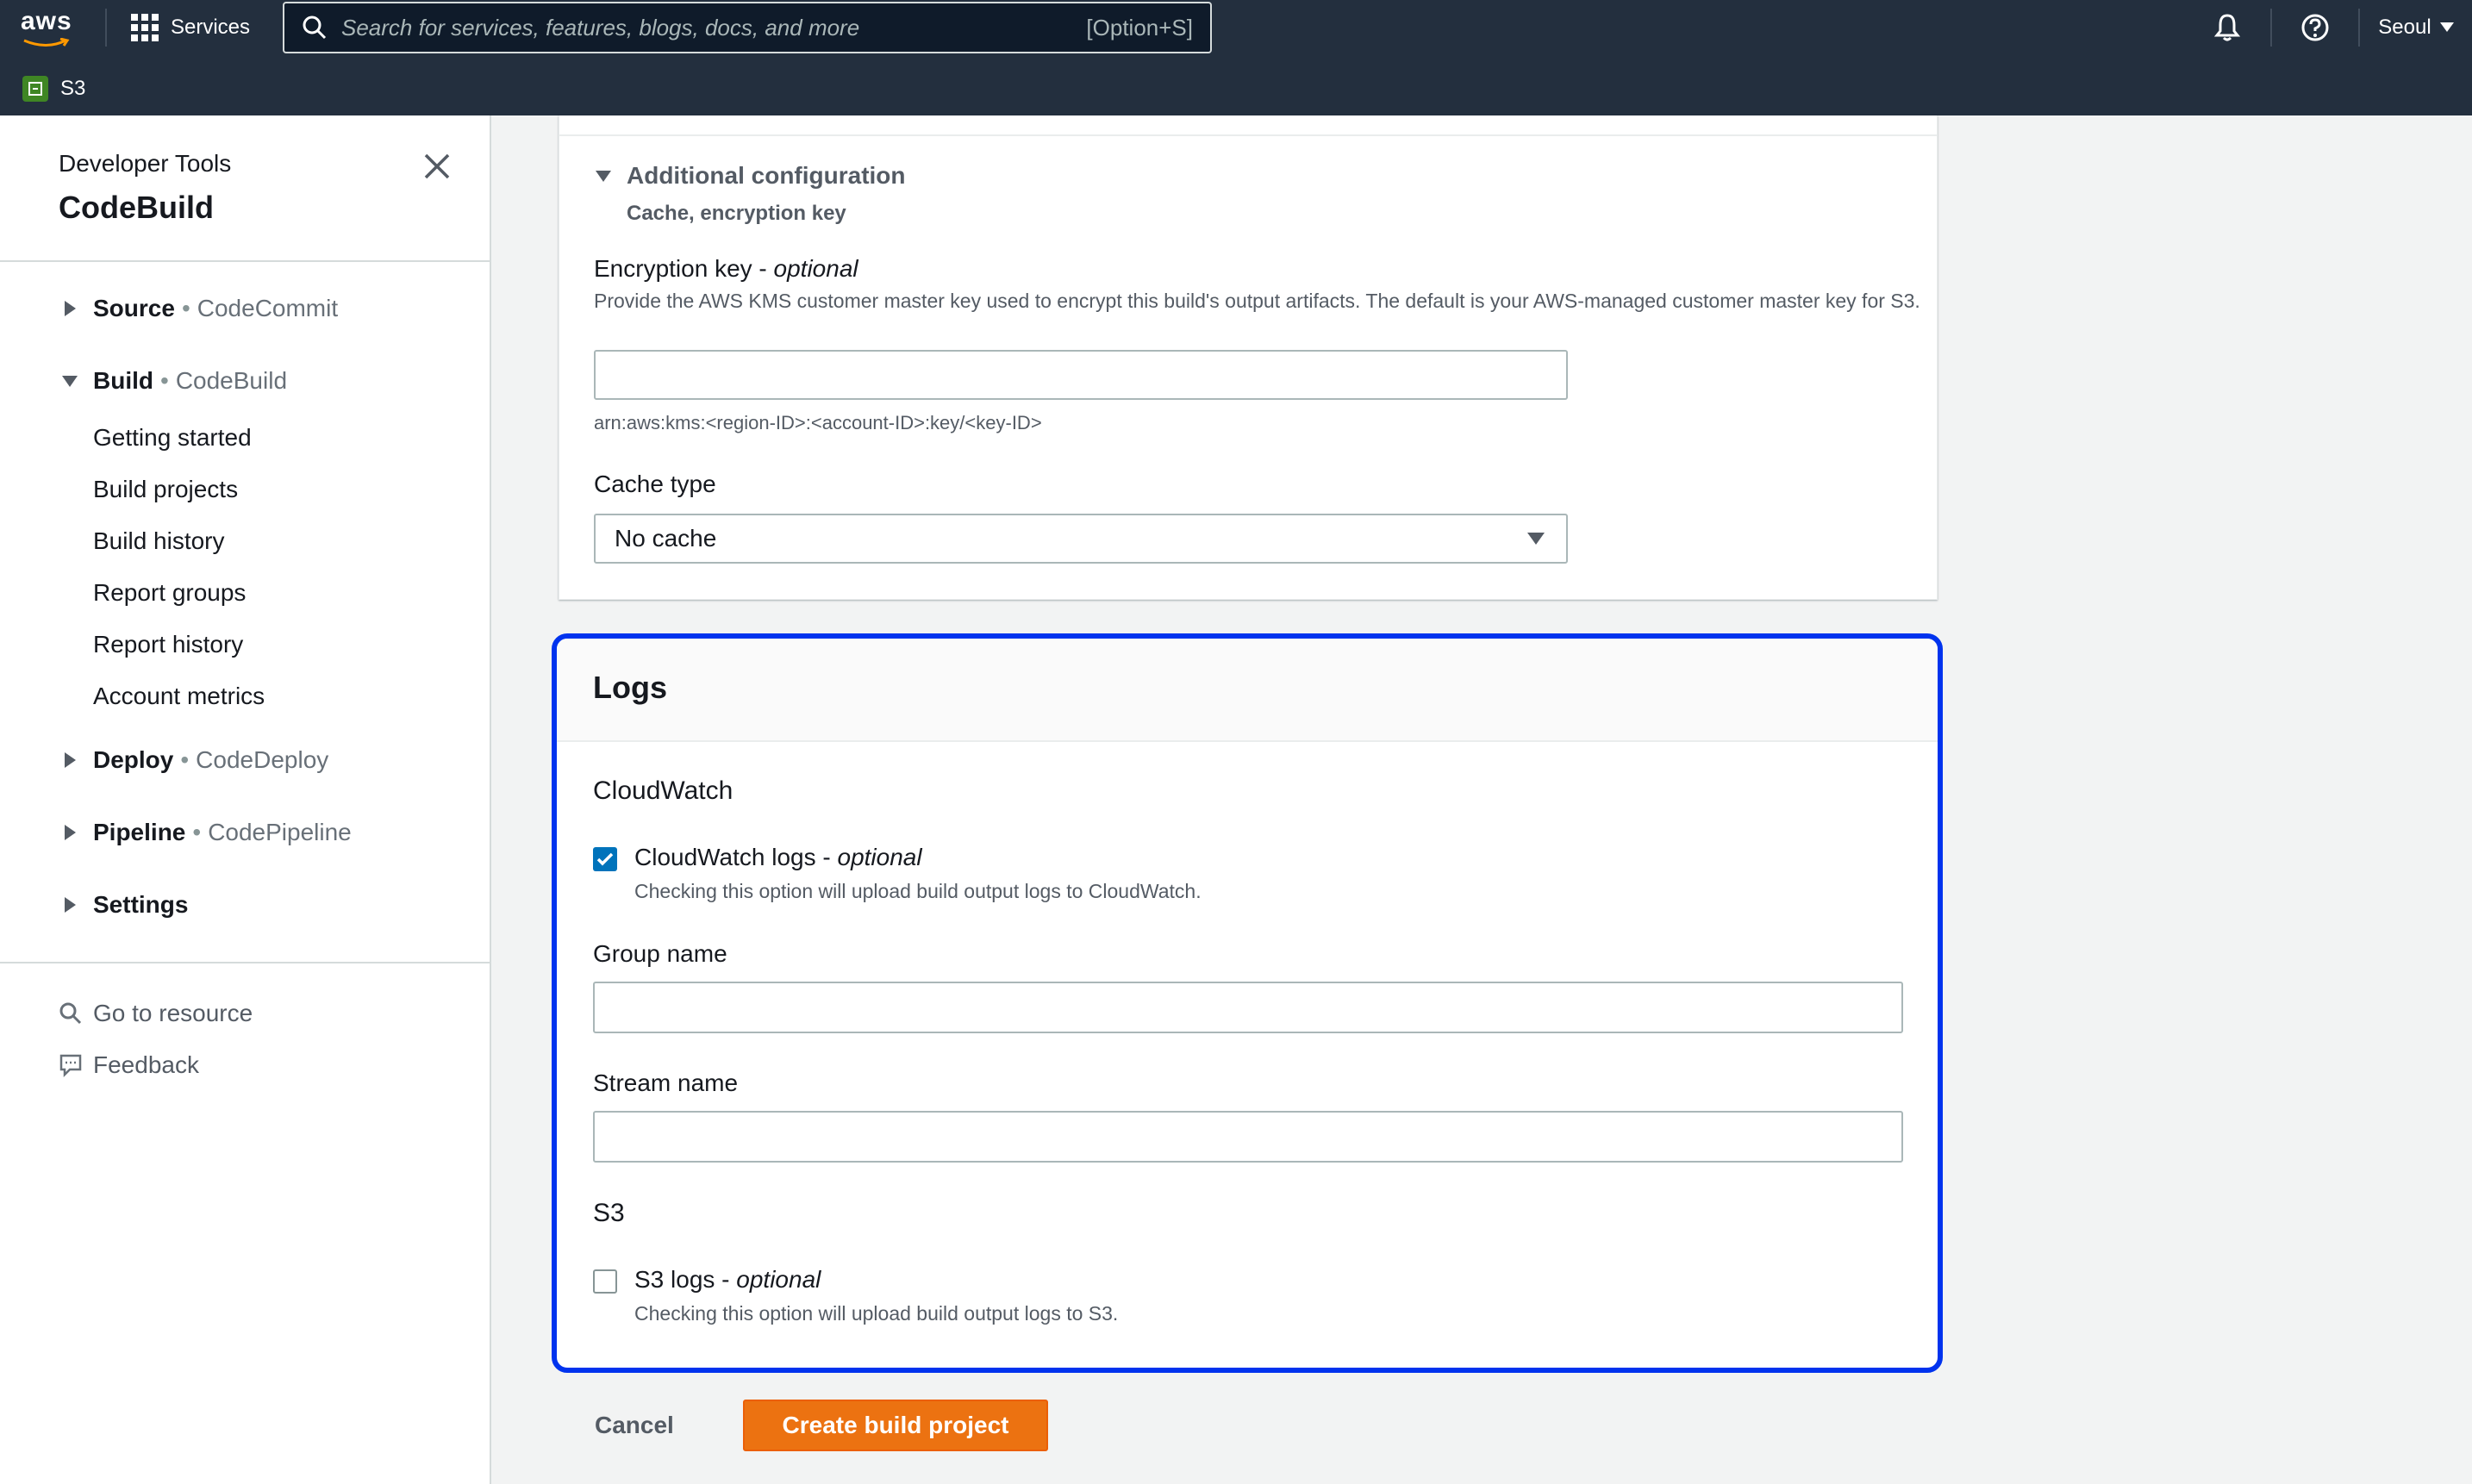  I want to click on cache-type-label: Cache type, so click(655, 484).